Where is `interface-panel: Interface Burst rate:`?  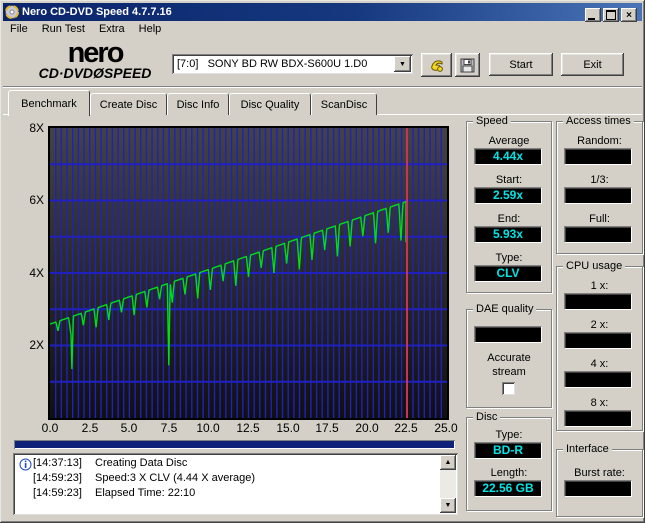
interface-panel: Interface Burst rate: is located at coordinates (599, 480).